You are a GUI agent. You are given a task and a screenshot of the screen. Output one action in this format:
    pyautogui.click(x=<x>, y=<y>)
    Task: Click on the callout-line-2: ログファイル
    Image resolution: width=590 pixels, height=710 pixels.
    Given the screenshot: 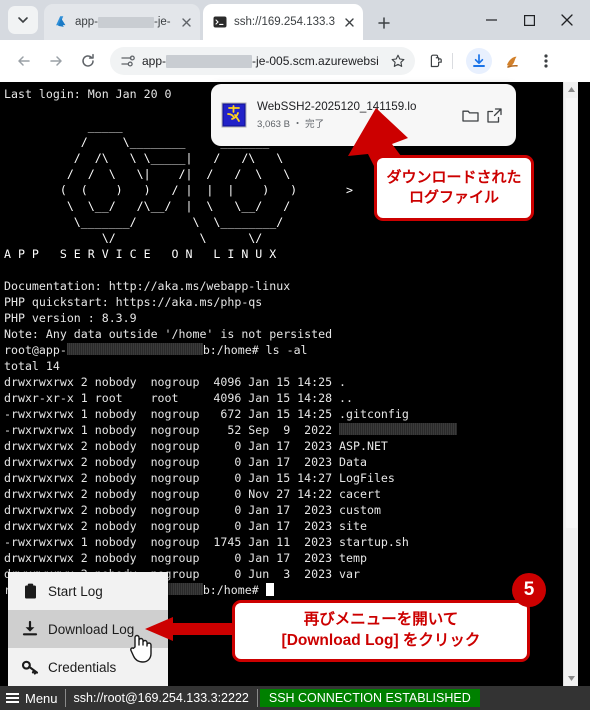 What is the action you would take?
    pyautogui.click(x=453, y=197)
    